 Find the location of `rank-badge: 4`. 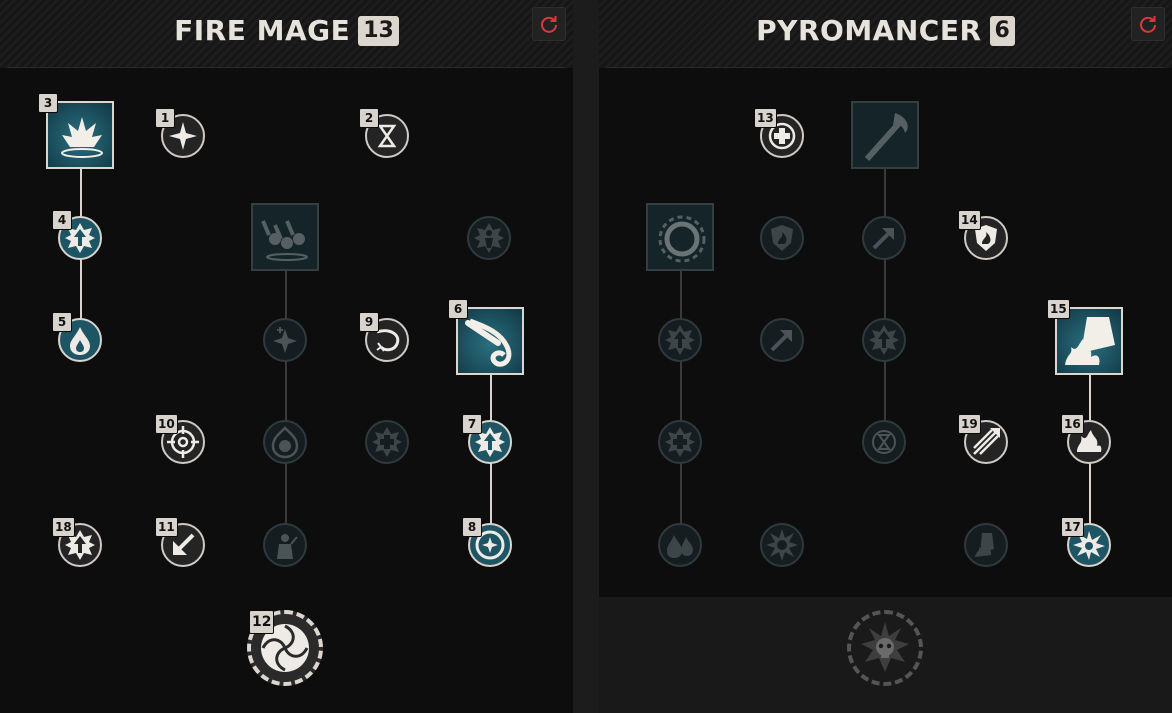

rank-badge: 4 is located at coordinates (62, 220).